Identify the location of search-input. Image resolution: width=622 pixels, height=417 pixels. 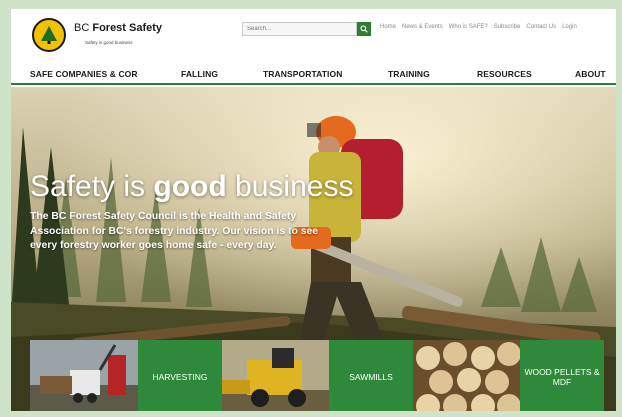
(299, 29).